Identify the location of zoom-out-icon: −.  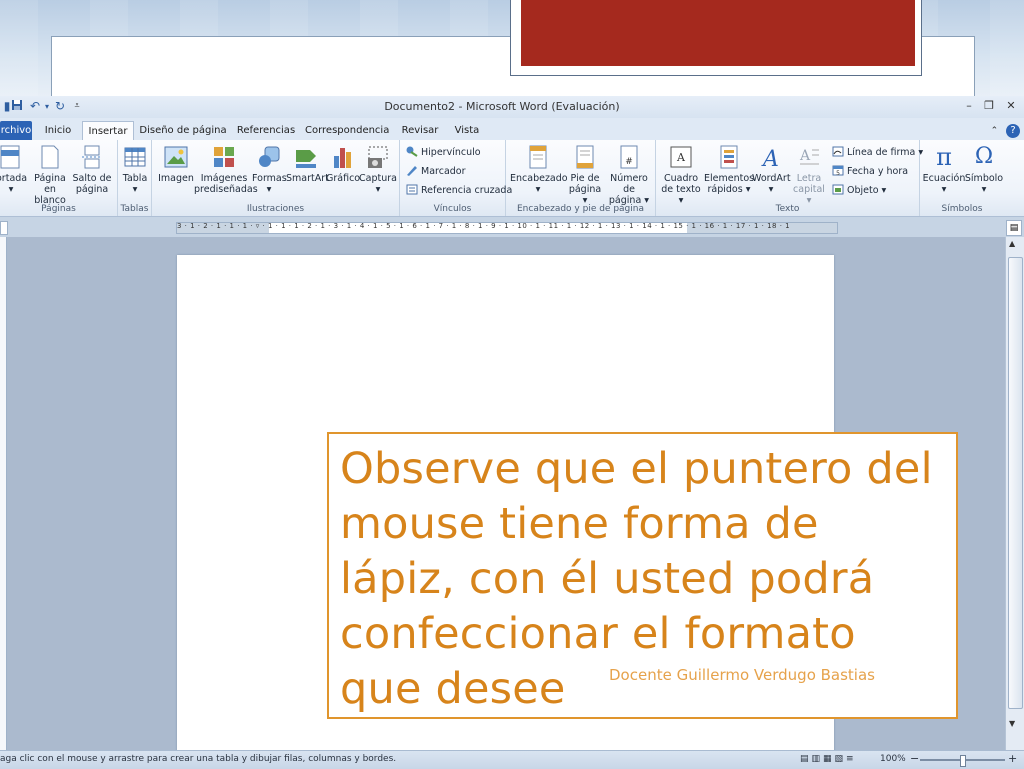
(914, 758).